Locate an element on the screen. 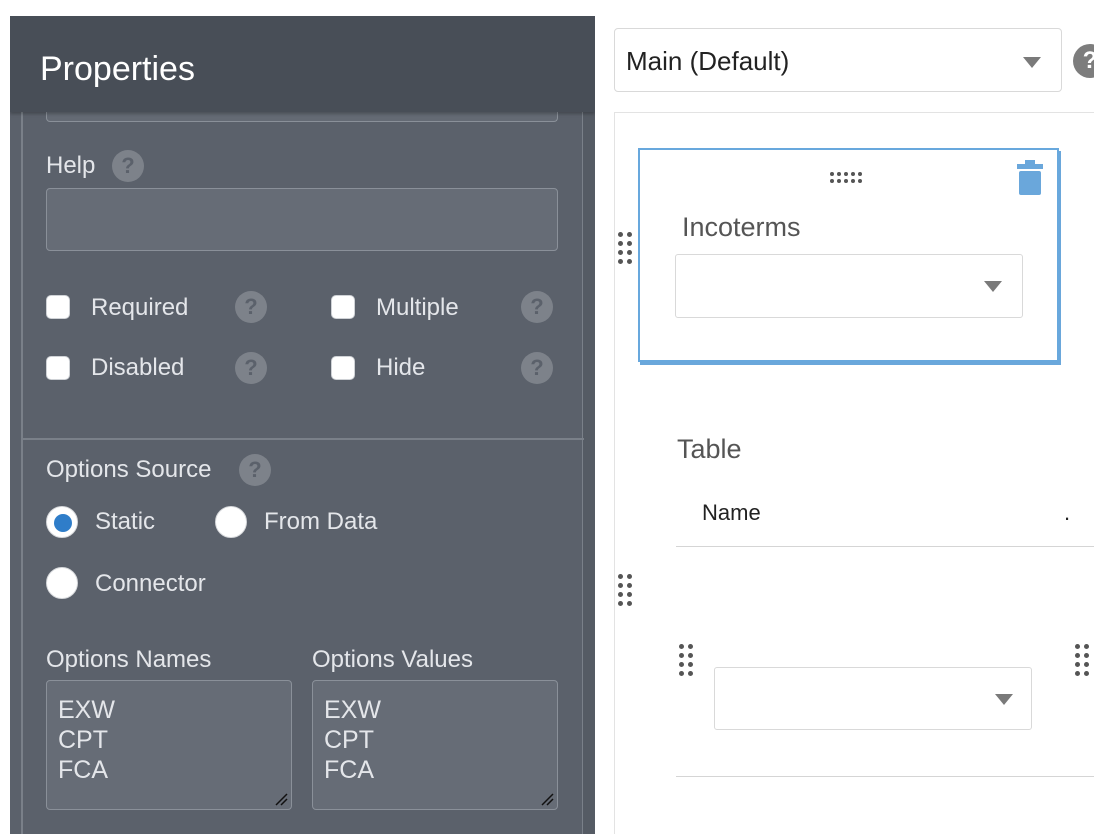 The height and width of the screenshot is (834, 1094). panel-border-left is located at coordinates (22, 473).